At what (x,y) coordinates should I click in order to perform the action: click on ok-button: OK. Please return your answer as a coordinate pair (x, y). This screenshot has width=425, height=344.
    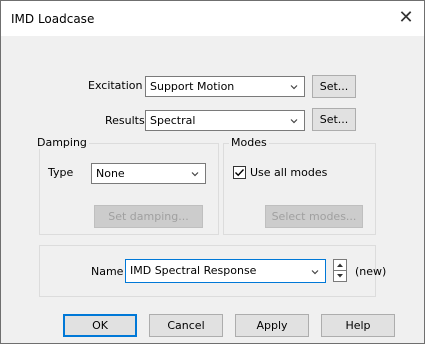
    Looking at the image, I should click on (100, 325).